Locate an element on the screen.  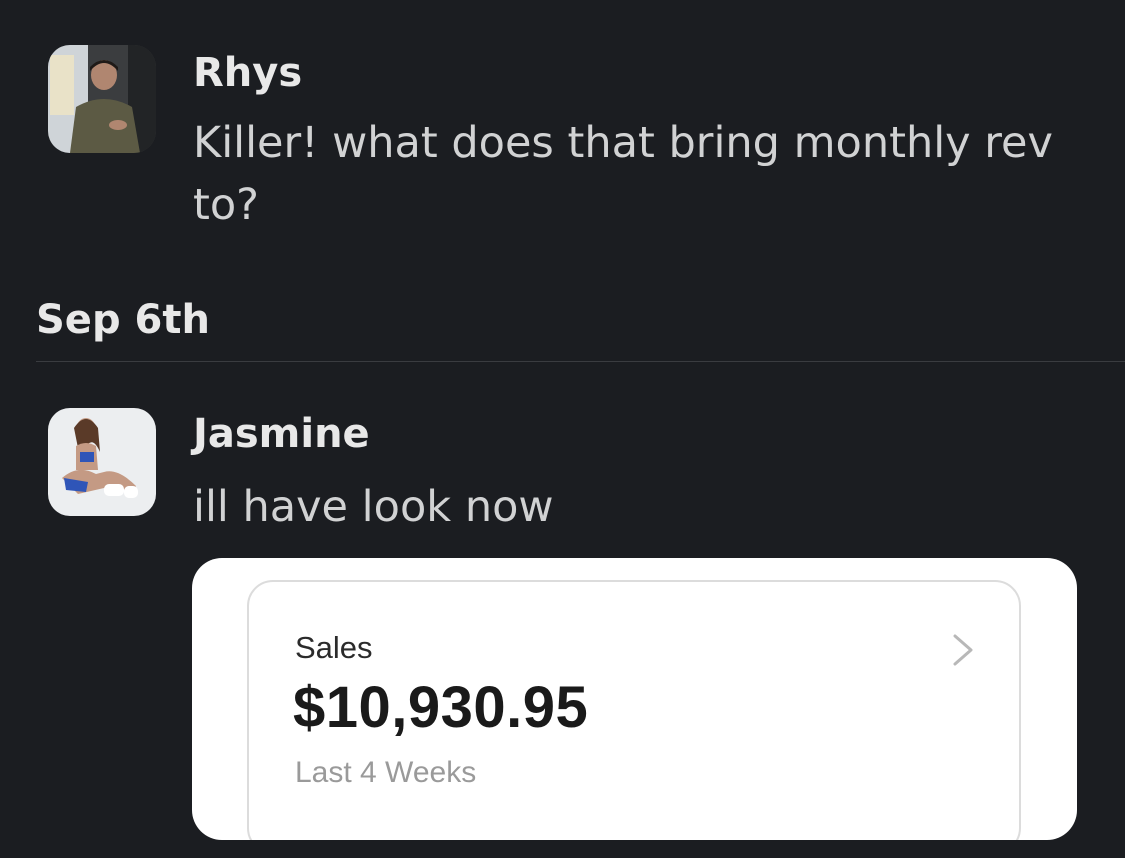
sender-name: Jasmine is located at coordinates (281, 434).